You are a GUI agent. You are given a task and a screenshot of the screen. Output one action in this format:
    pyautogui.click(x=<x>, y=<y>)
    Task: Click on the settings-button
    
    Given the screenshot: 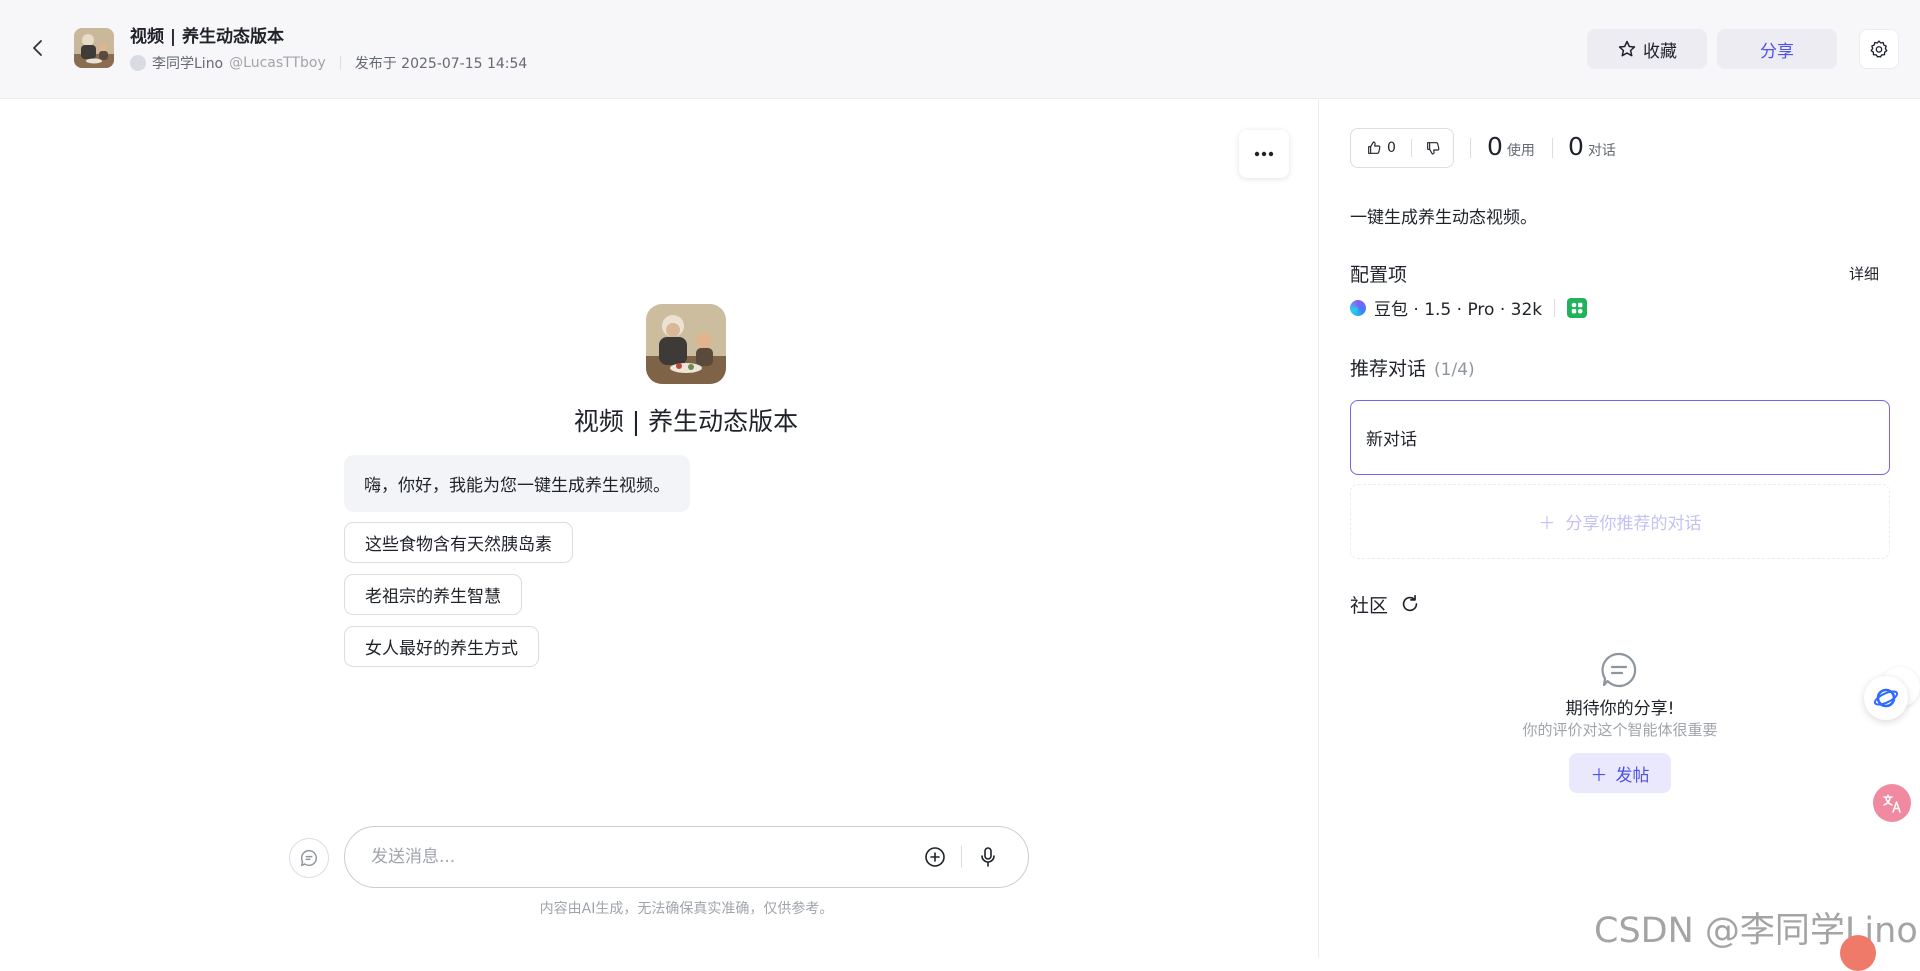 What is the action you would take?
    pyautogui.click(x=1879, y=49)
    